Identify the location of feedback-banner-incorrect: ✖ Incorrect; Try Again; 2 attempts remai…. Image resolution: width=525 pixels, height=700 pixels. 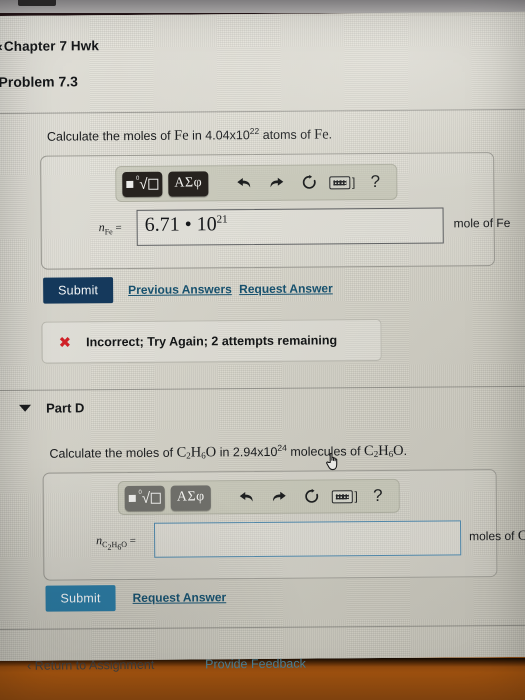
(211, 341).